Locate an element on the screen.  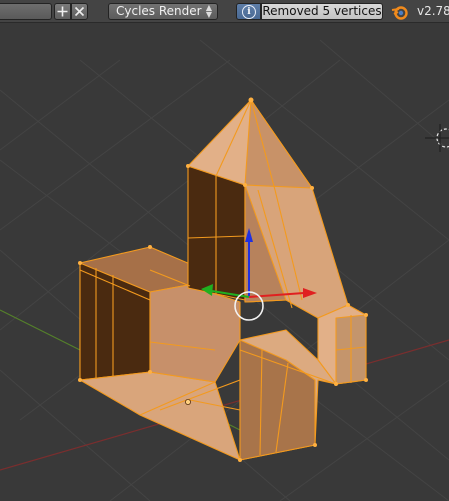
blender-logo-icon is located at coordinates (399, 13).